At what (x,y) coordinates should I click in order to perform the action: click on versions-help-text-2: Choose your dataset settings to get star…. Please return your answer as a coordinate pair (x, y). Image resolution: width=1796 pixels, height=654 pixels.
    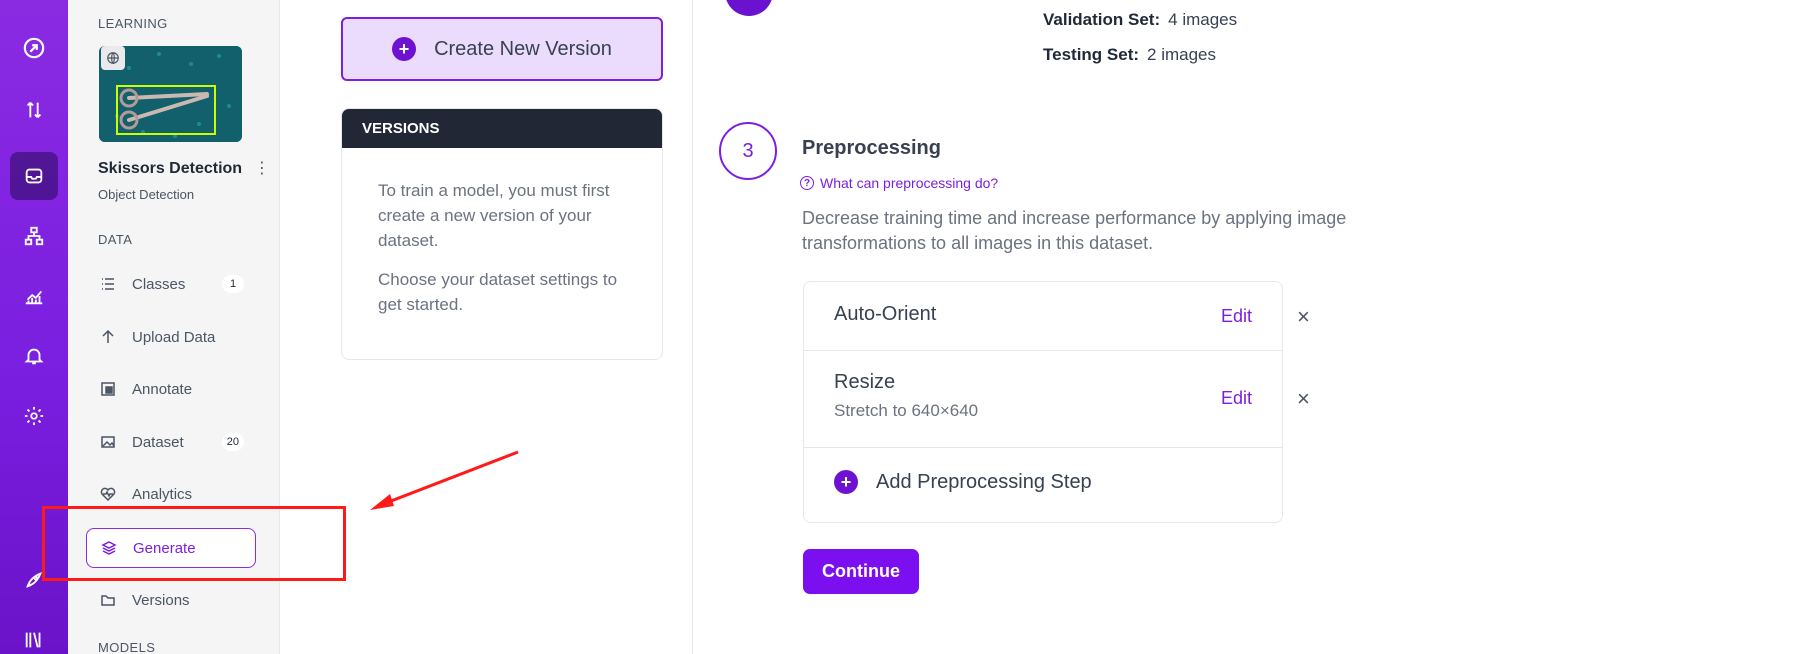
    Looking at the image, I should click on (498, 292).